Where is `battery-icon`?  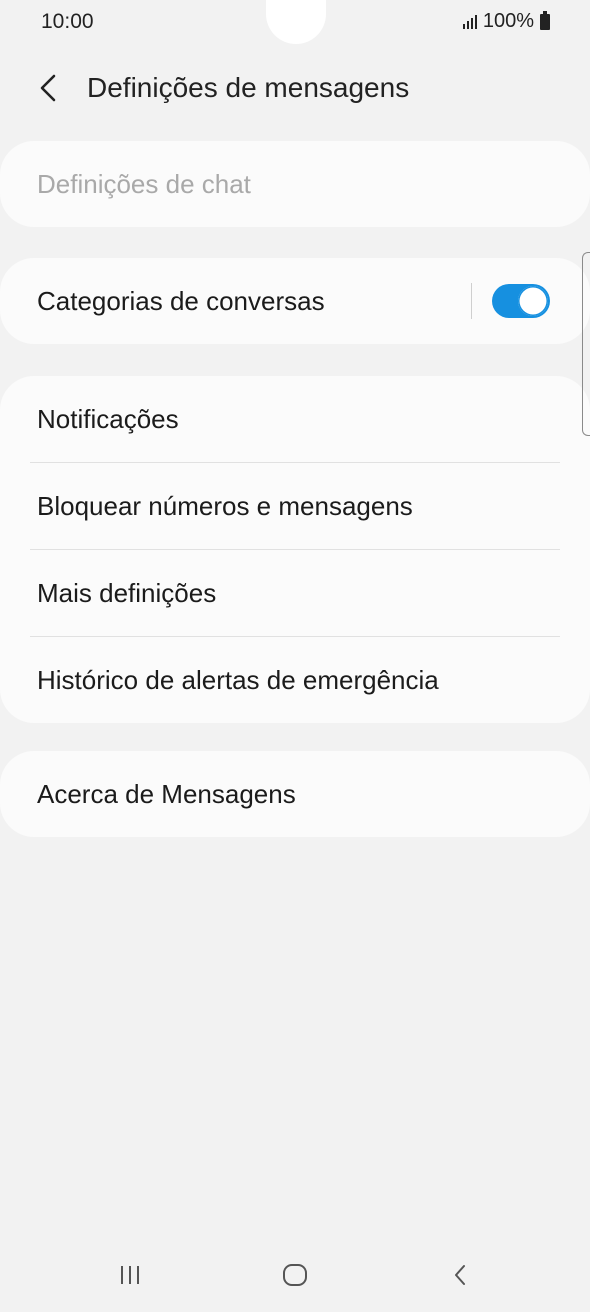 battery-icon is located at coordinates (545, 20).